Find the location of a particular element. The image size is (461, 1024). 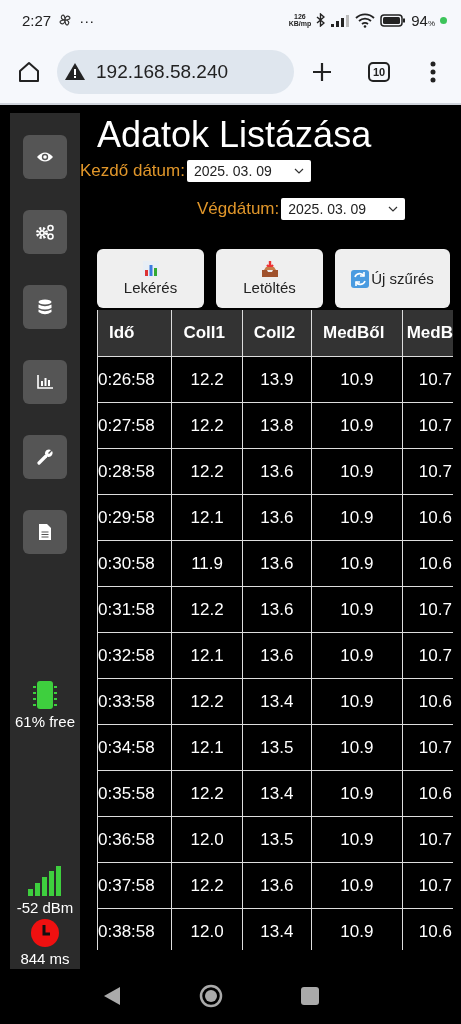

database-icon is located at coordinates (45, 307).